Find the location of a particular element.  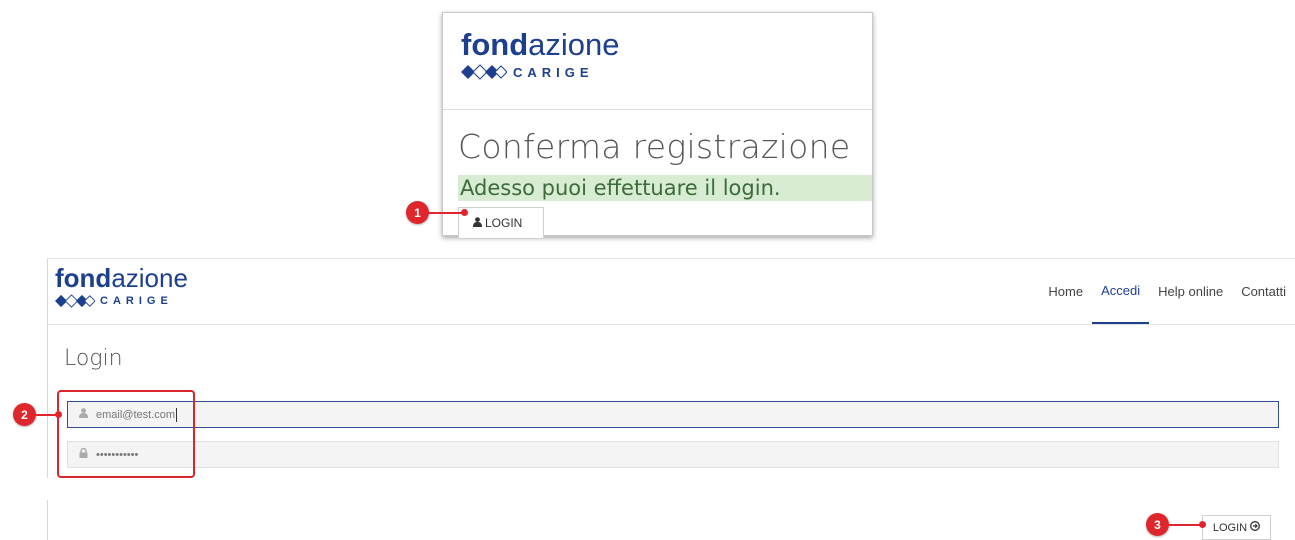

nav-item-home: Home is located at coordinates (1065, 291).